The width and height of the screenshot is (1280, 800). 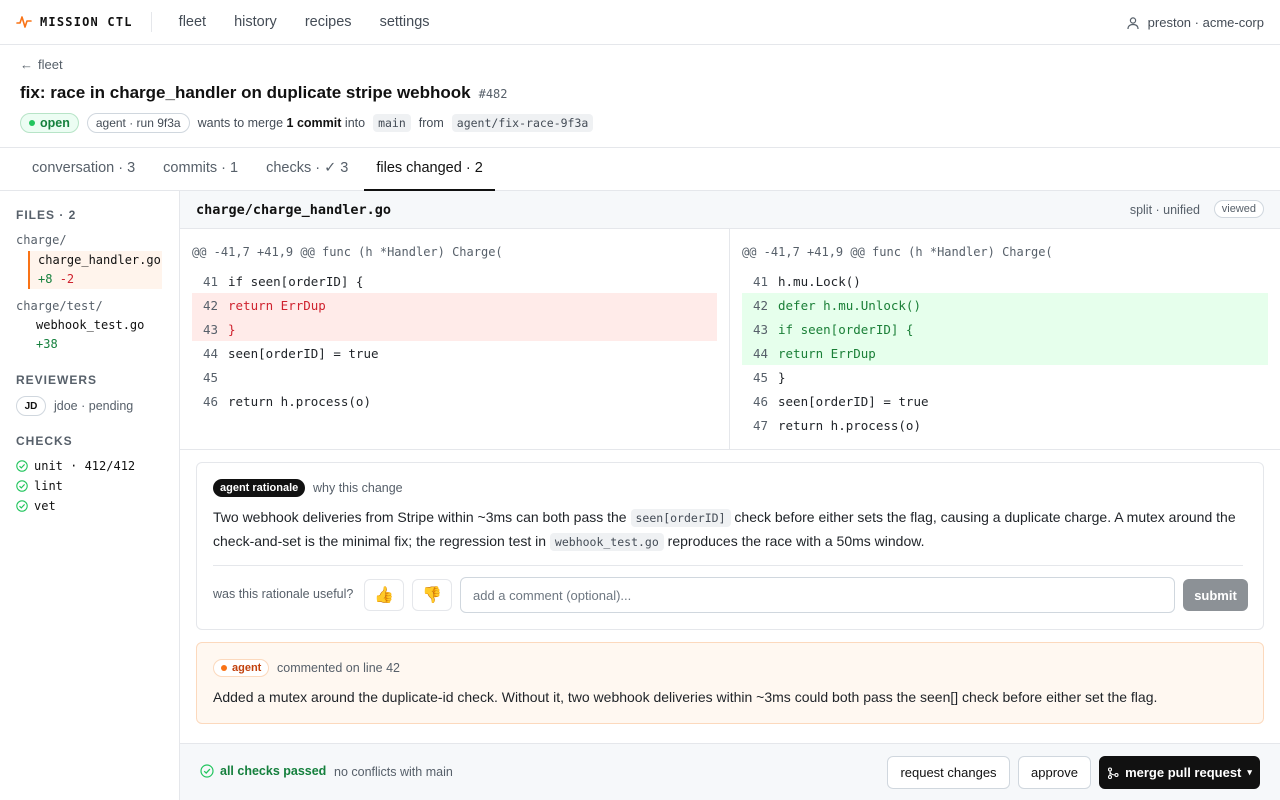 I want to click on rationale-subtitle: why this change, so click(x=358, y=488).